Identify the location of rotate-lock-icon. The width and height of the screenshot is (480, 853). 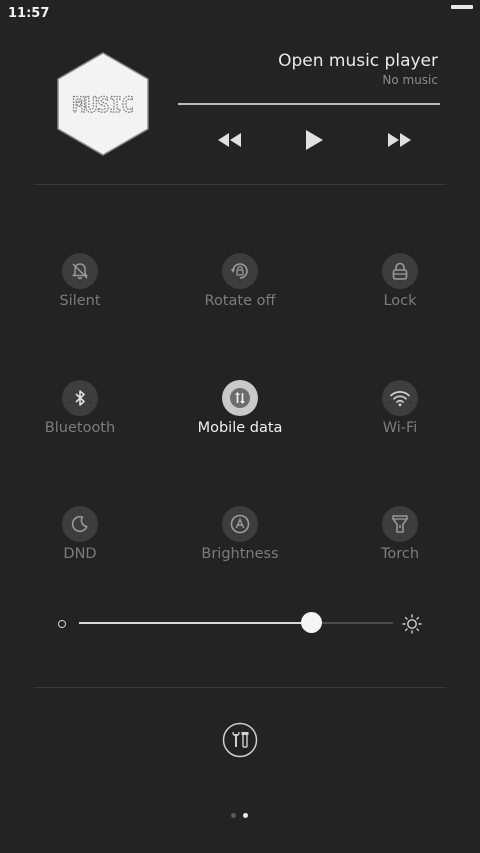
(239, 271).